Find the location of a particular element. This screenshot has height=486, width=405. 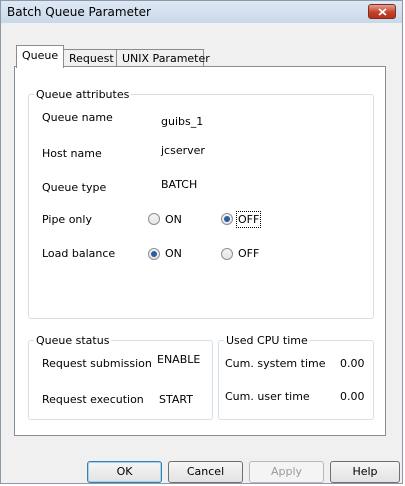

queue-attributes-title: Queue attributes is located at coordinates (83, 94).